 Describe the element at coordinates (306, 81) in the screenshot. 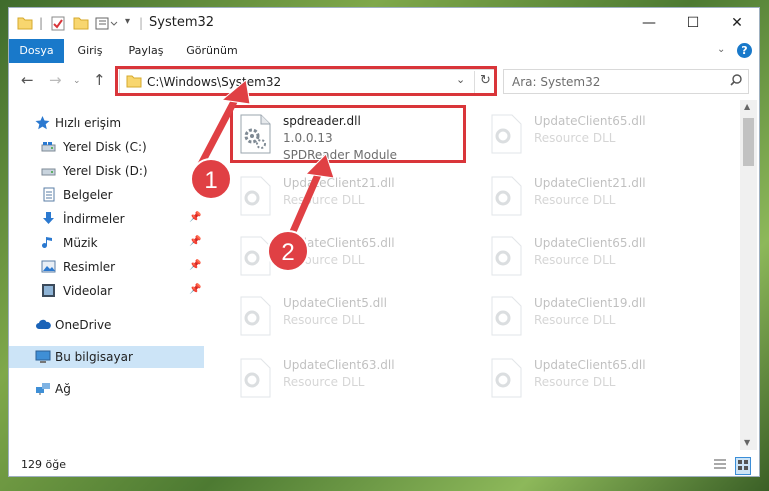

I see `address-highlight-box` at that location.